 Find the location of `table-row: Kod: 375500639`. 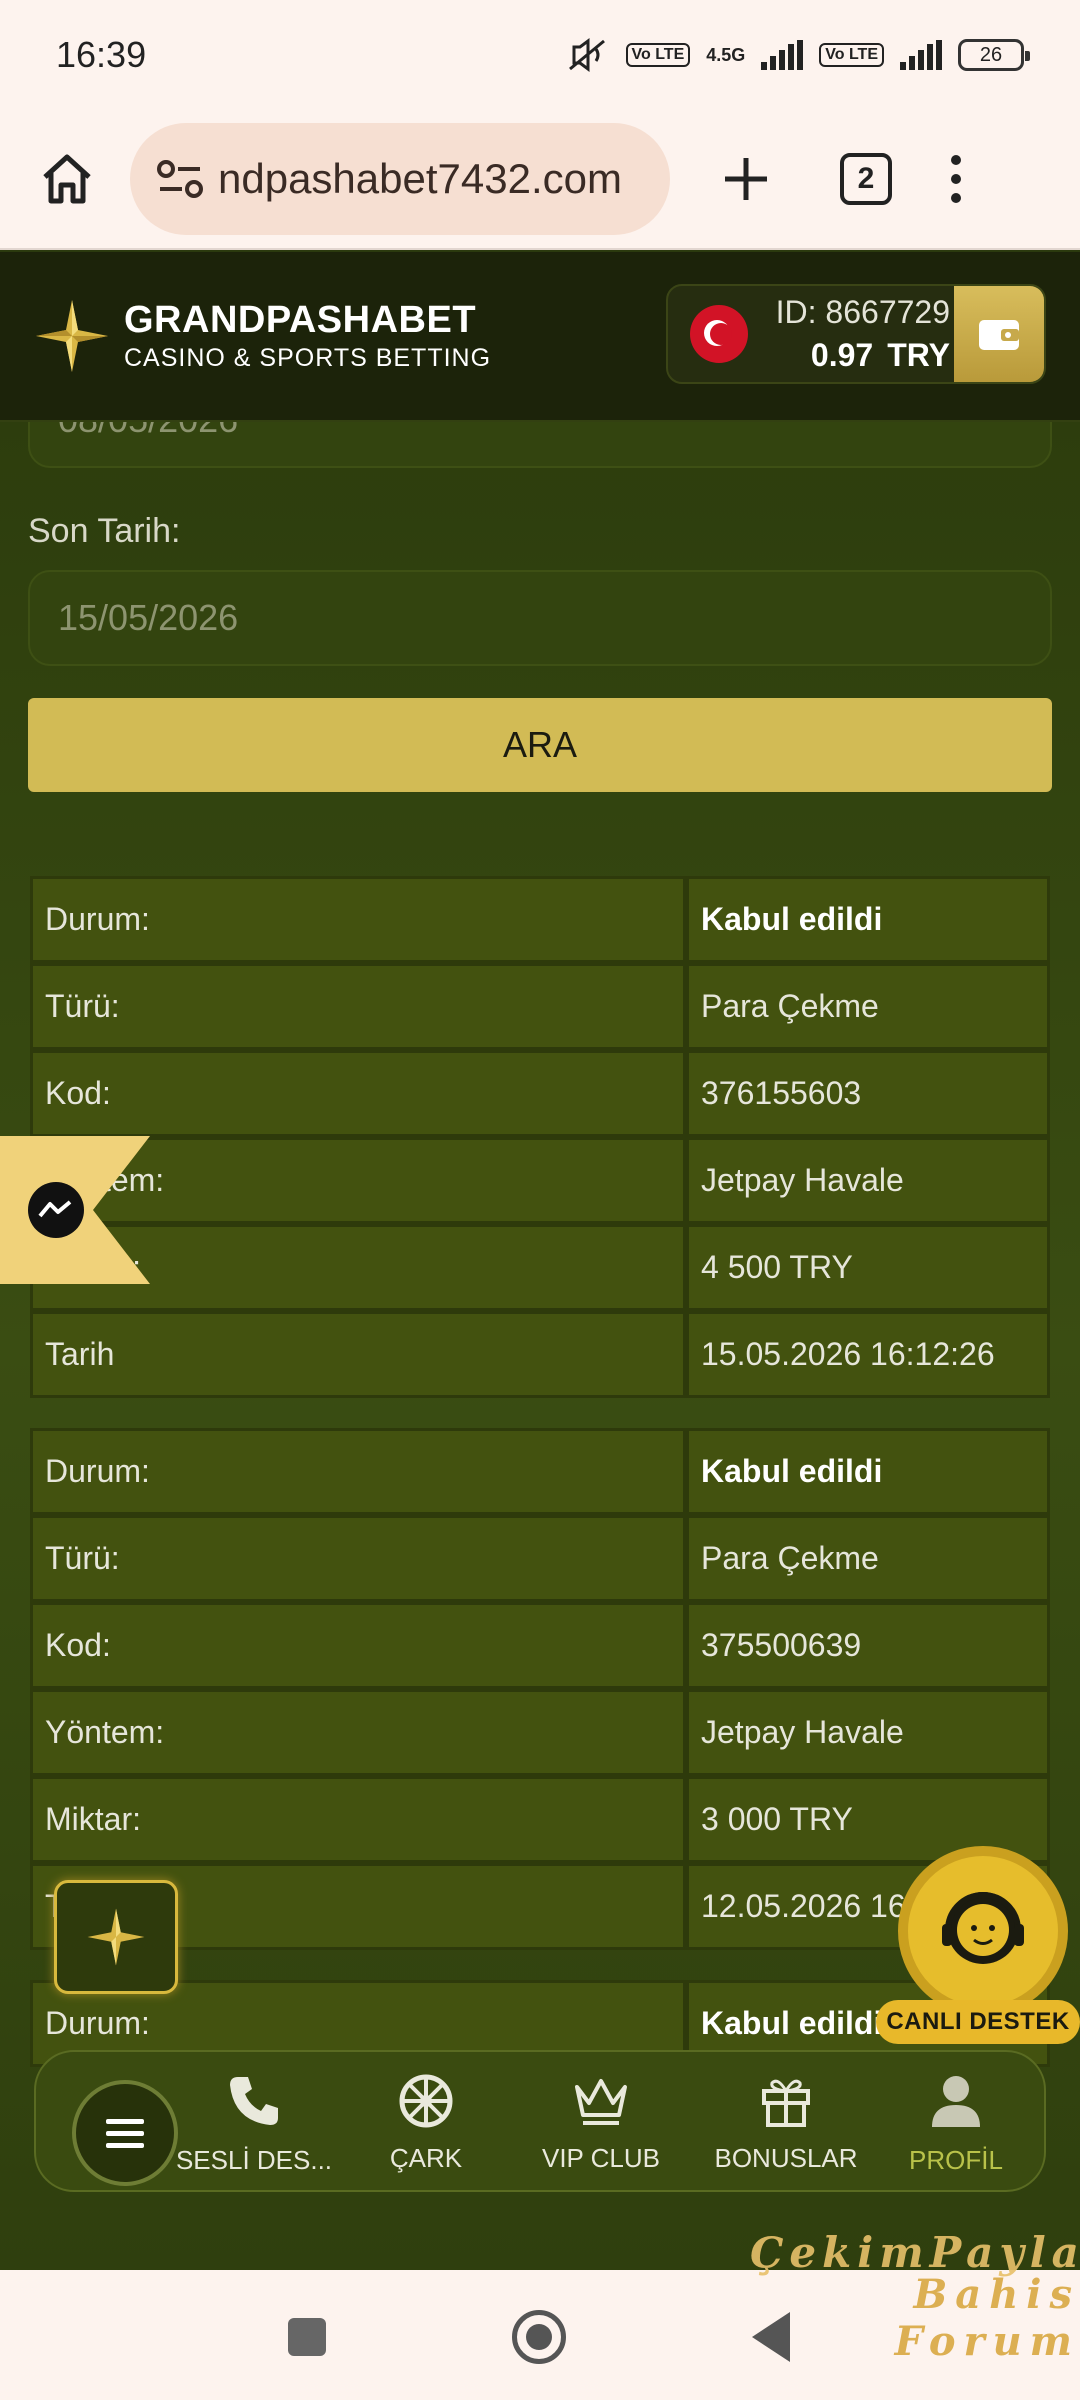

table-row: Kod: 375500639 is located at coordinates (540, 1645).